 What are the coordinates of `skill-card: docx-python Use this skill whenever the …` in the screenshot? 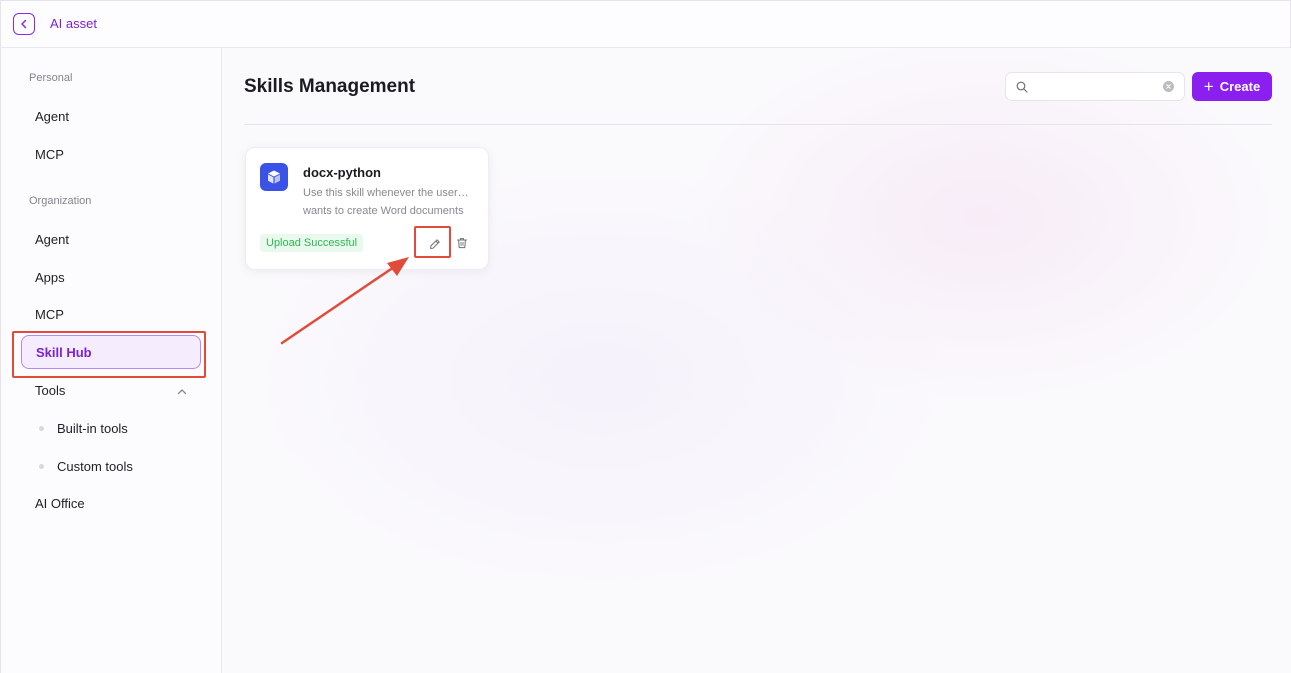 It's located at (367, 208).